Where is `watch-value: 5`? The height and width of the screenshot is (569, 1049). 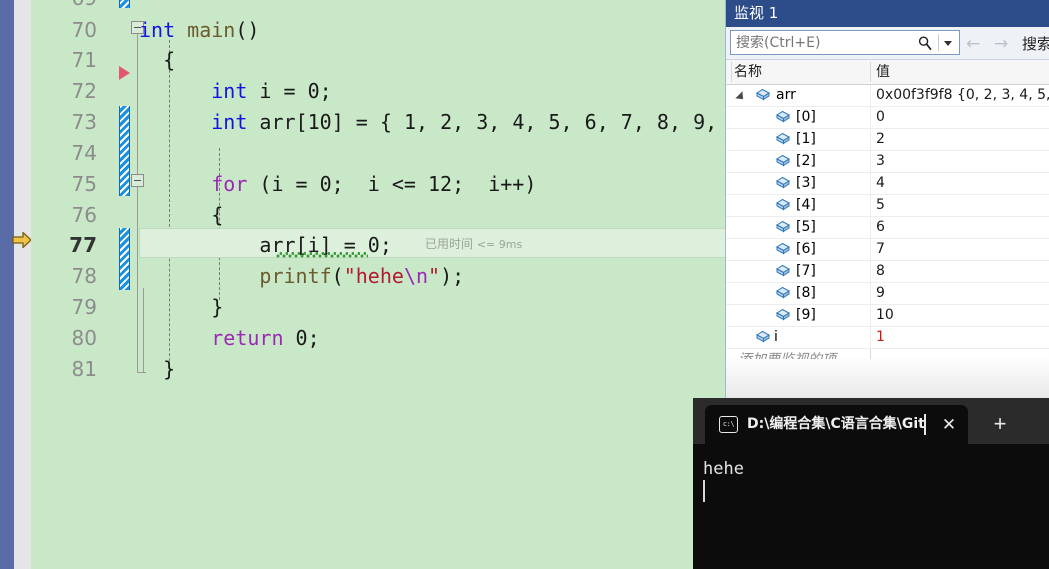
watch-value: 5 is located at coordinates (880, 205).